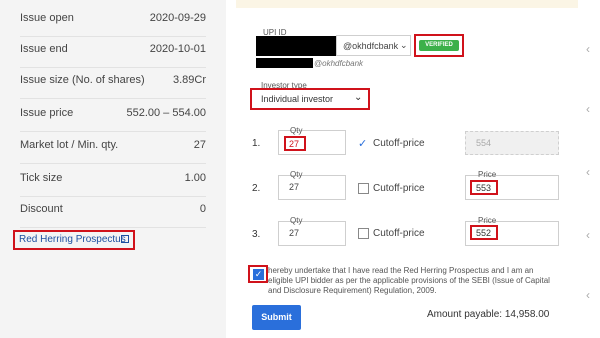 The height and width of the screenshot is (338, 600). Describe the element at coordinates (399, 188) in the screenshot. I see `bid-2-cutoff-label: Cutoff-price` at that location.